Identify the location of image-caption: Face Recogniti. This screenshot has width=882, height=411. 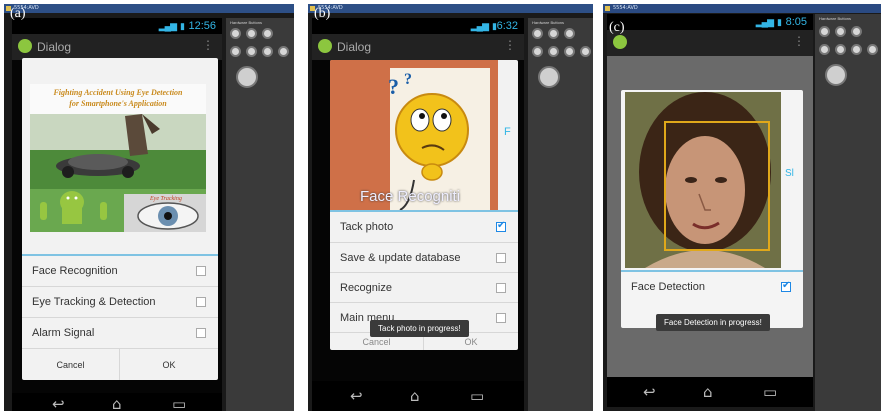
(410, 196).